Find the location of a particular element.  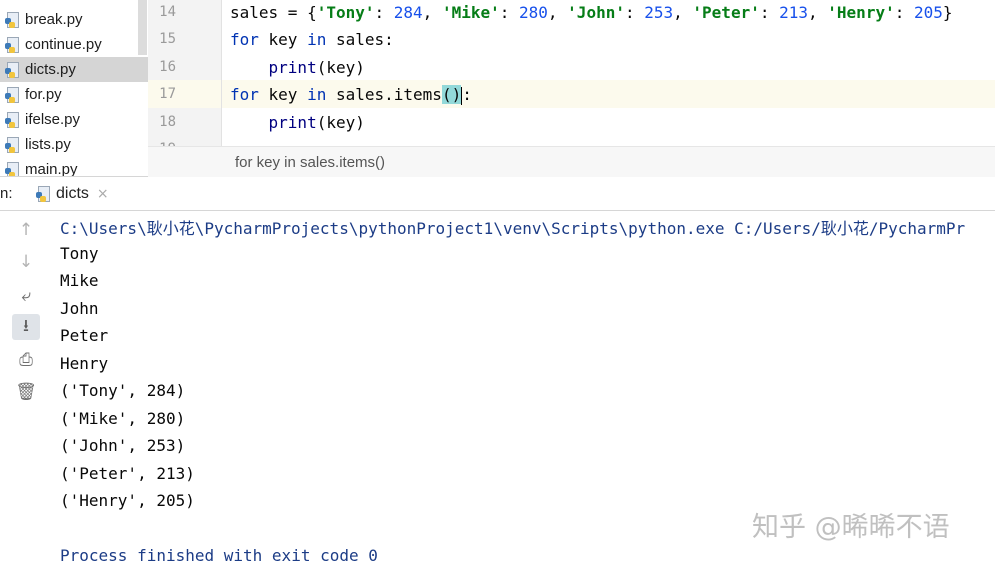

line-number: 15 is located at coordinates (167, 39).